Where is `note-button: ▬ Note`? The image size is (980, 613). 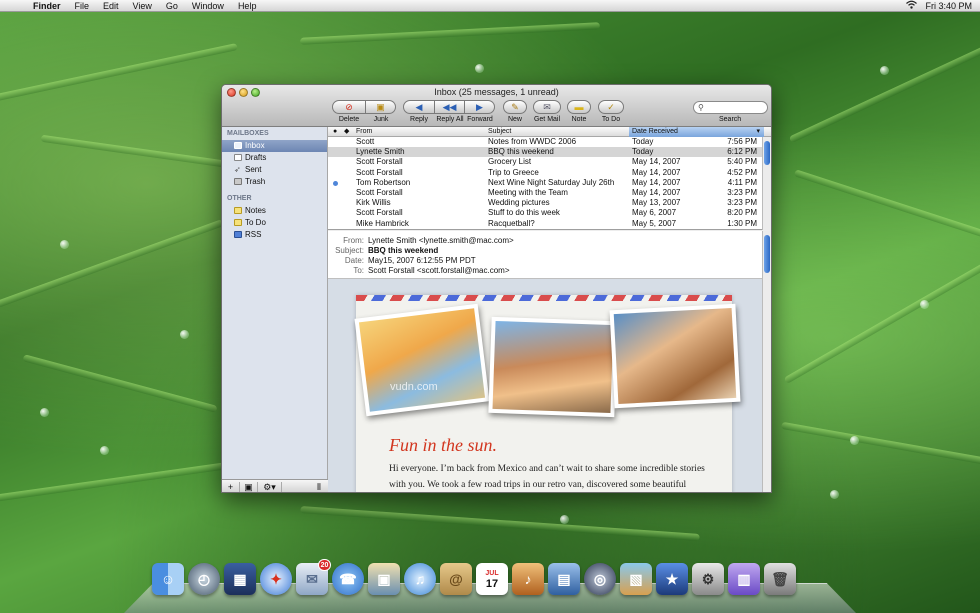
note-button: ▬ Note is located at coordinates (579, 111).